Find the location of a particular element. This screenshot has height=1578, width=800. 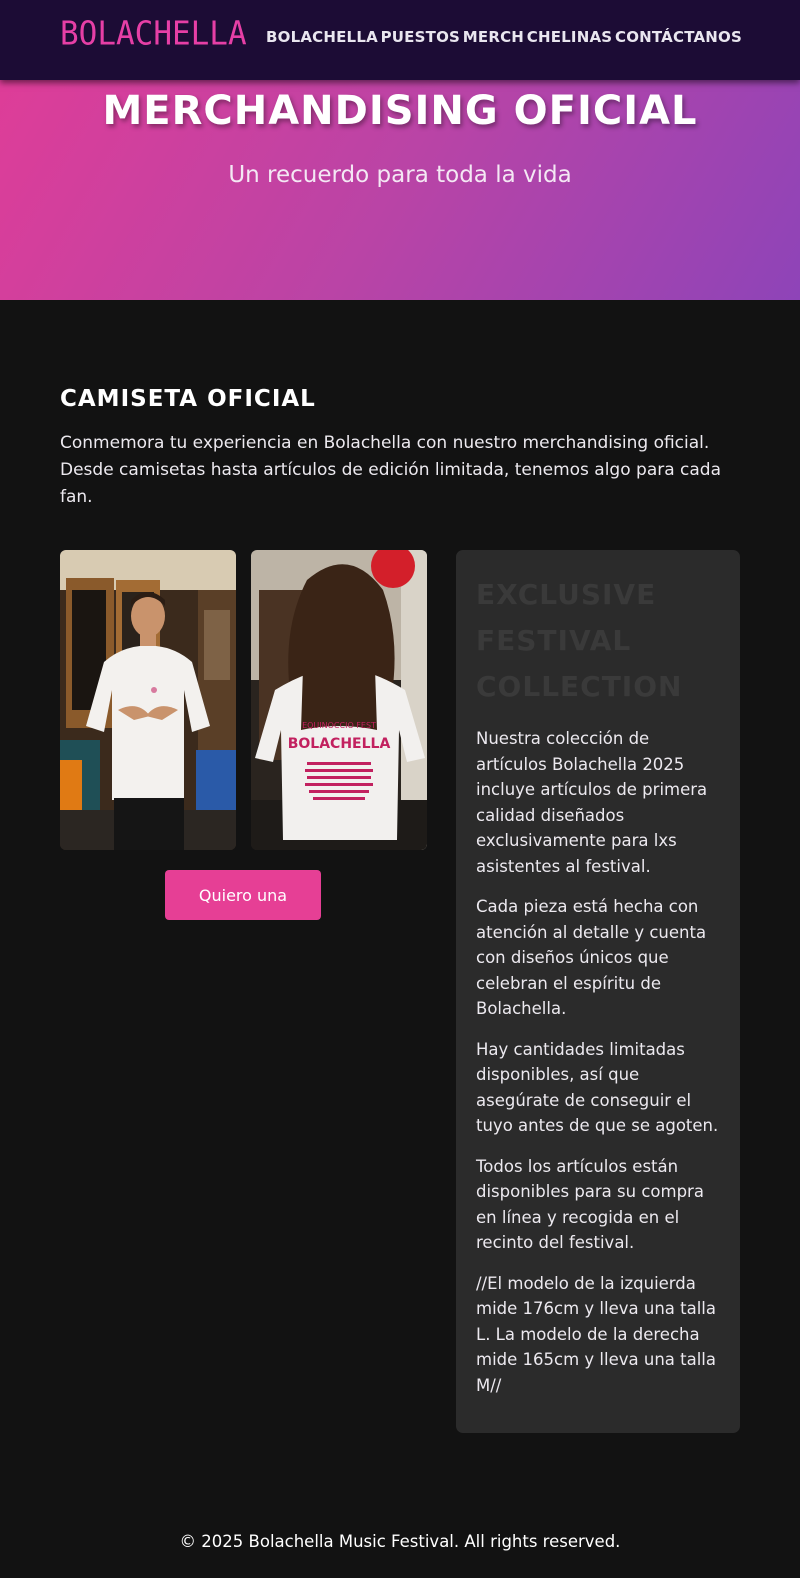

hero-title: MERCHANDISING OFICIAL is located at coordinates (400, 111).